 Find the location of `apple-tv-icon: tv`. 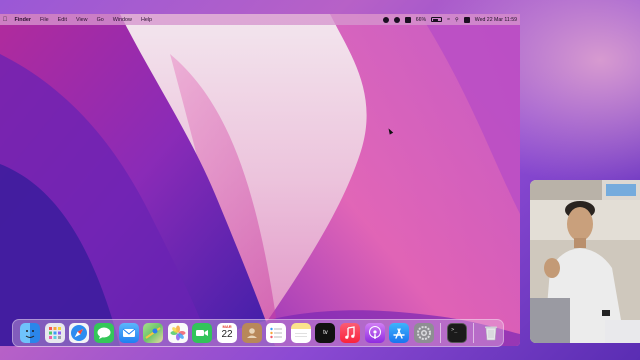

apple-tv-icon: tv is located at coordinates (325, 333).